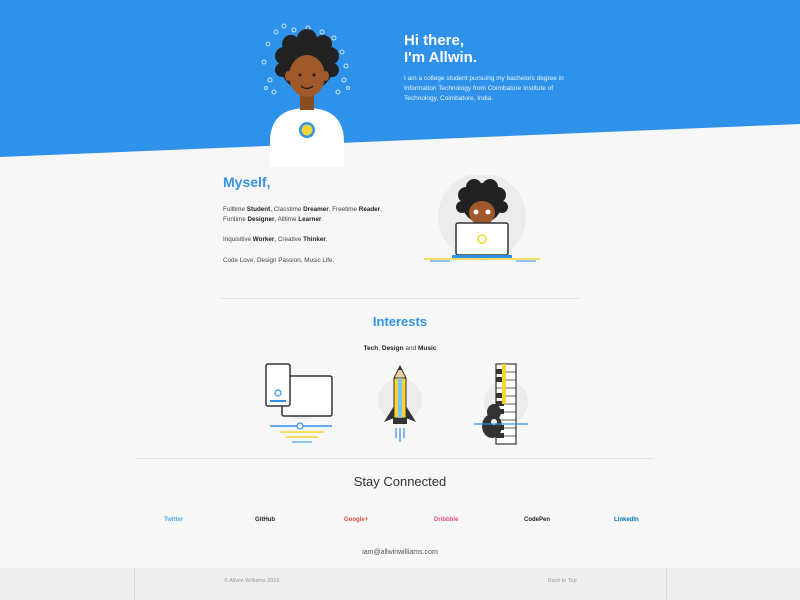  What do you see at coordinates (482, 218) in the screenshot?
I see `laptop-avatar-illustration` at bounding box center [482, 218].